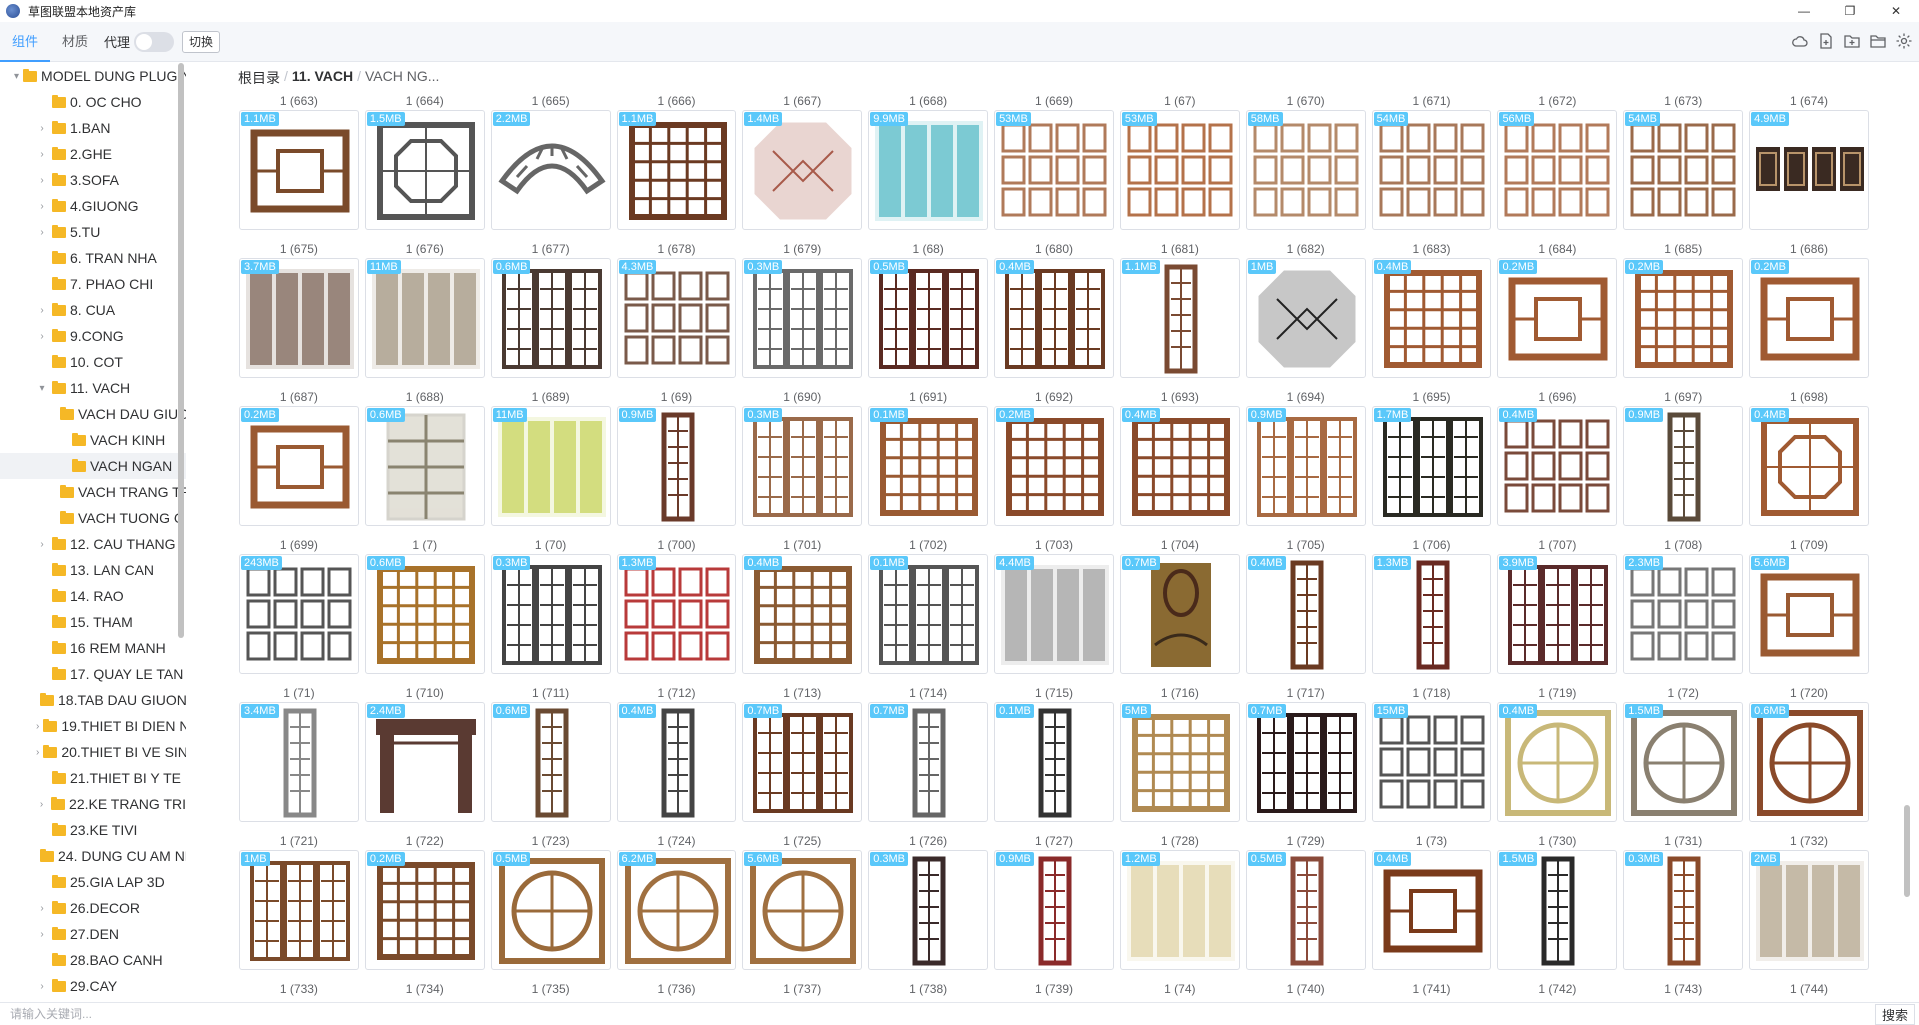 This screenshot has width=1919, height=1025. What do you see at coordinates (1557, 614) in the screenshot?
I see `asset-thumbnail: 3.9MB` at bounding box center [1557, 614].